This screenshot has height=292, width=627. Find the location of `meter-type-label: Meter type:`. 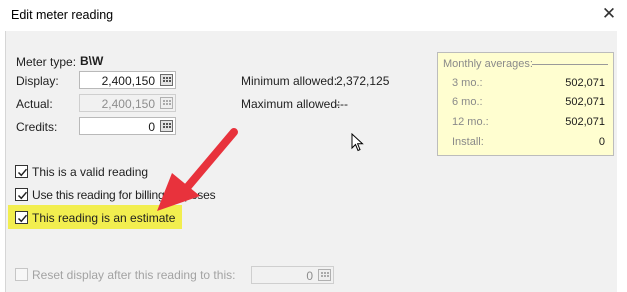

meter-type-label: Meter type: is located at coordinates (46, 62).